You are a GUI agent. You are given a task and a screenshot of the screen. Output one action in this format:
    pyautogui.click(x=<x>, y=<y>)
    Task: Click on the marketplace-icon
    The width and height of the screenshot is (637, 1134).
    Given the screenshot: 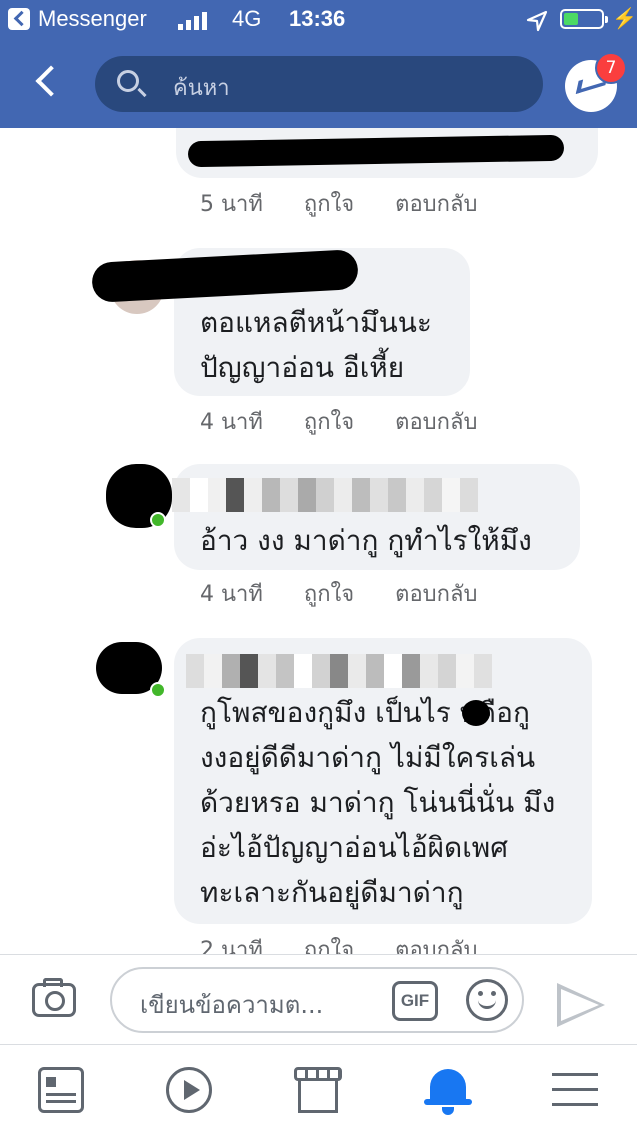 What is the action you would take?
    pyautogui.click(x=318, y=1090)
    